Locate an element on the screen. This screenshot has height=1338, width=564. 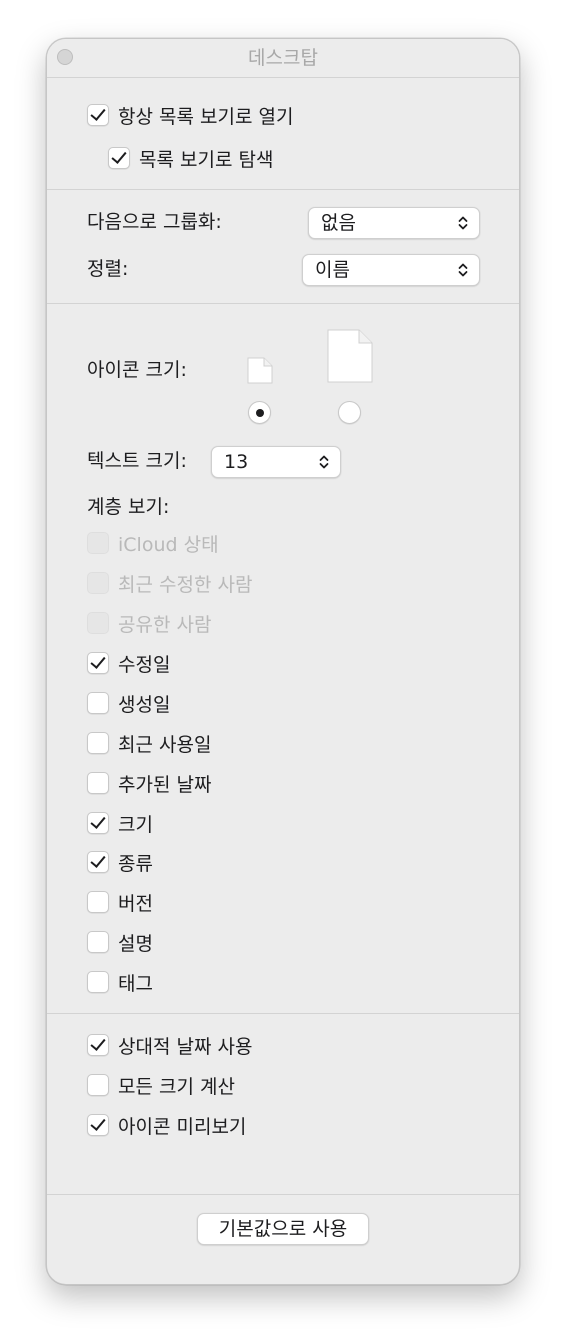
calculate-all-sizes-option: 모든 크기 계산 is located at coordinates (161, 1085).